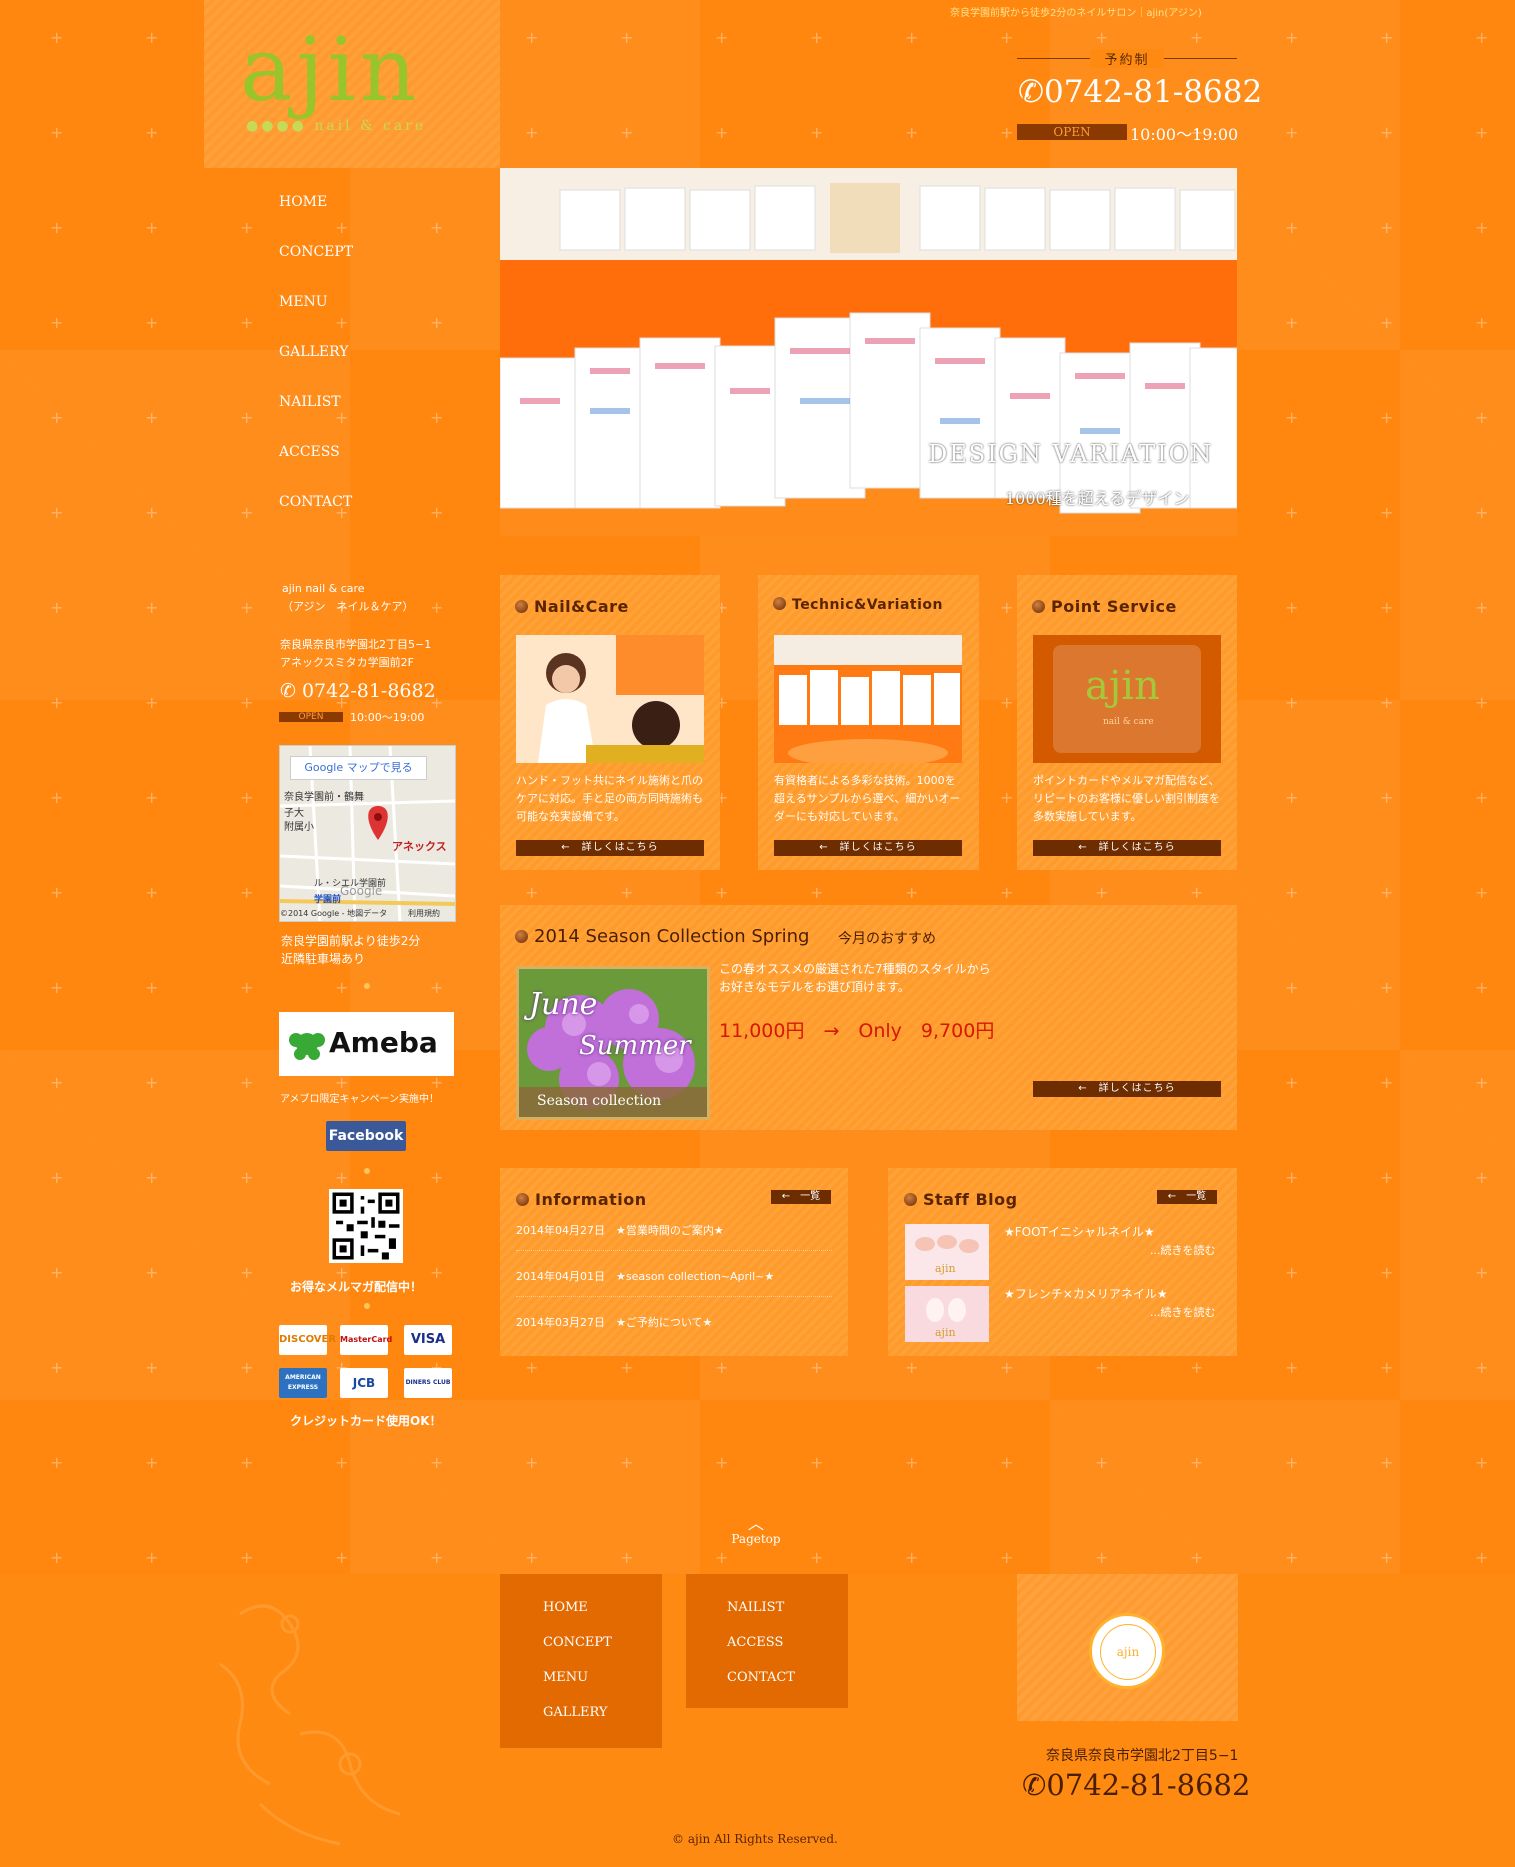 Image resolution: width=1515 pixels, height=1867 pixels. What do you see at coordinates (761, 1650) in the screenshot?
I see `footer-nav-access: ACCESS` at bounding box center [761, 1650].